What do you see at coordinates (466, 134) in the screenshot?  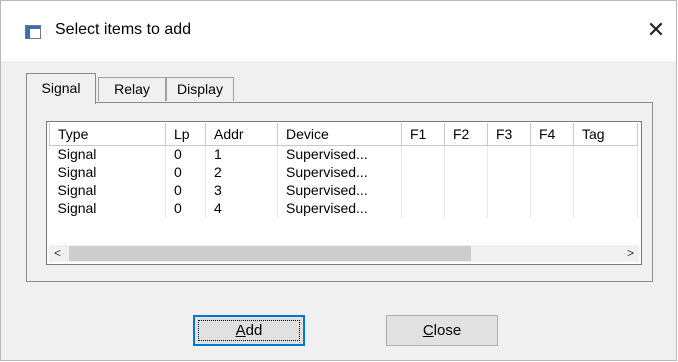 I see `column-header-f2: F2` at bounding box center [466, 134].